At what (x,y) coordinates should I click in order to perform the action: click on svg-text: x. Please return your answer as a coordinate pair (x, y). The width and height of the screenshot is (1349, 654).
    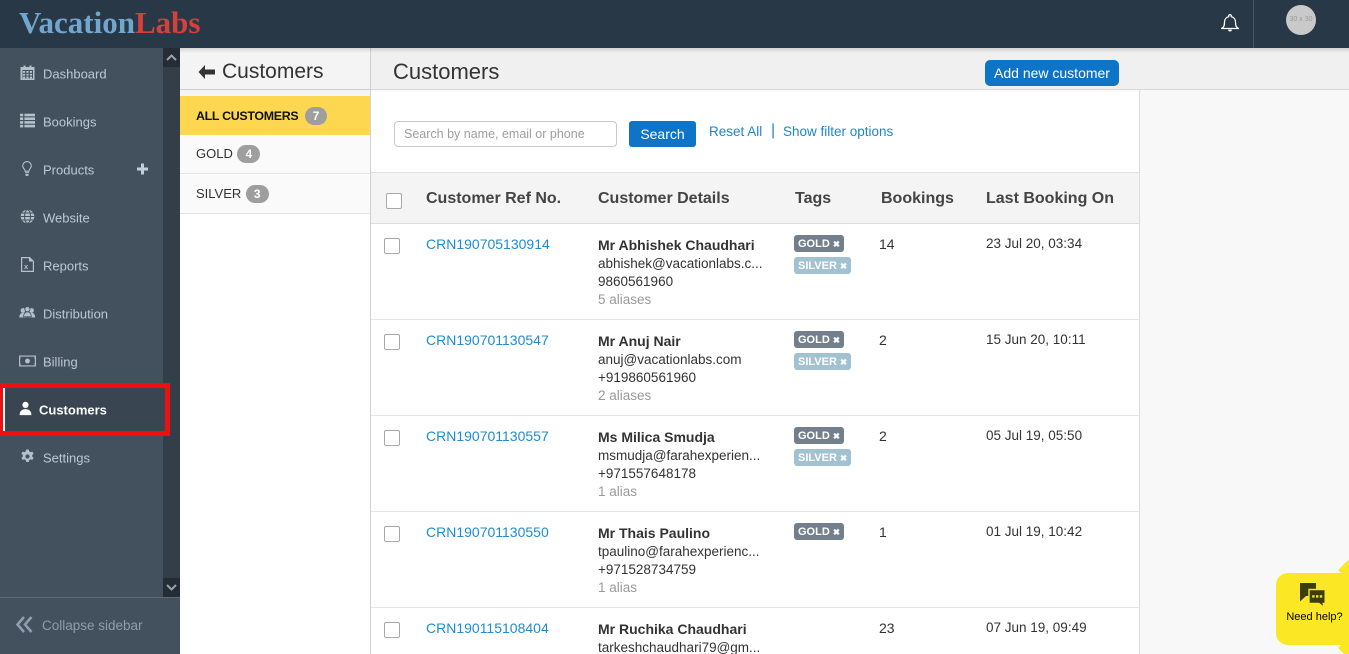
    Looking at the image, I should click on (26, 266).